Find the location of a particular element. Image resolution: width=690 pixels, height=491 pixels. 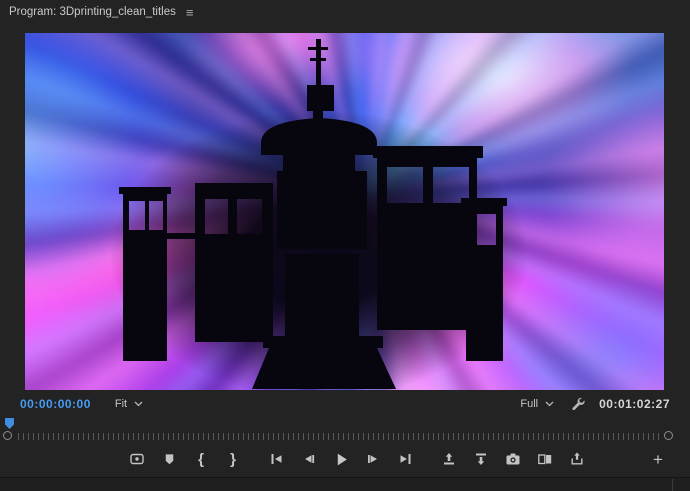

step-forward-button is located at coordinates (373, 459).